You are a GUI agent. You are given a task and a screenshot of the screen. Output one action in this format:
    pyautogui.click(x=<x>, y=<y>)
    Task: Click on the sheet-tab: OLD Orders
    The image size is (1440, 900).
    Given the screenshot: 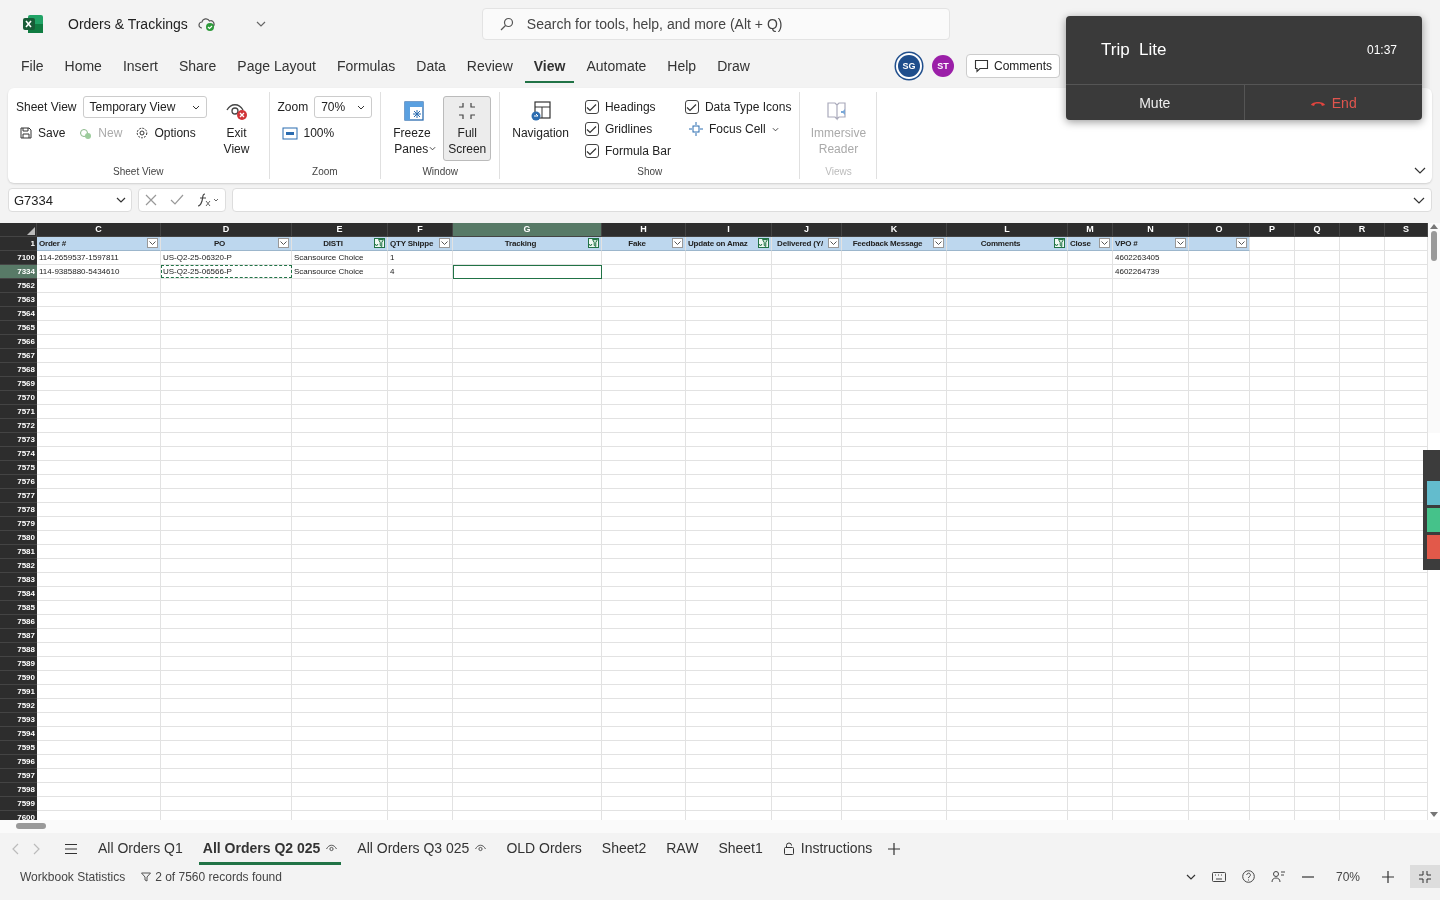 What is the action you would take?
    pyautogui.click(x=544, y=849)
    